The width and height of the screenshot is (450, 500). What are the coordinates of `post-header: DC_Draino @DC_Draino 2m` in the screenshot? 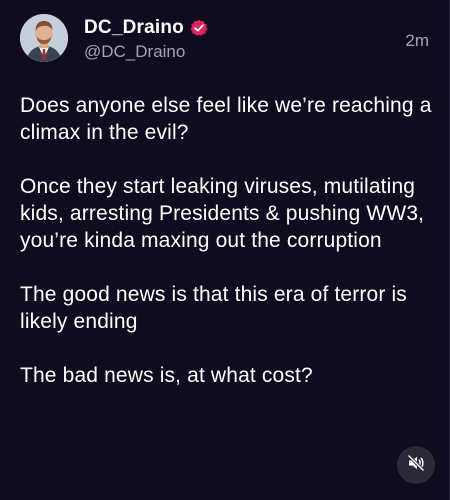 It's located at (226, 42).